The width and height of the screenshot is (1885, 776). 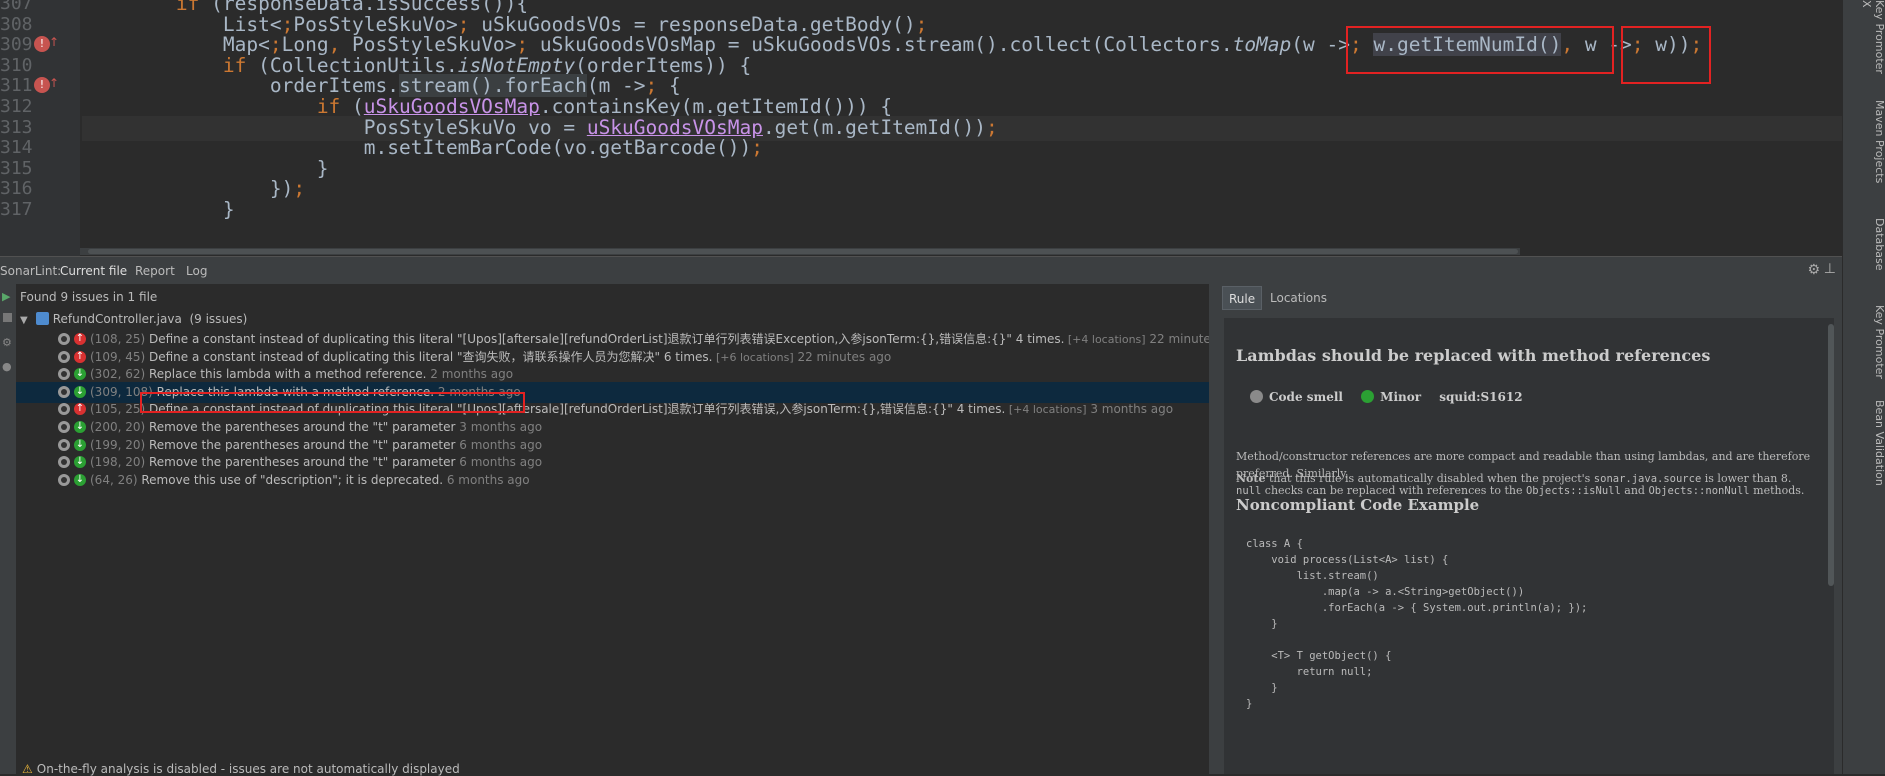 What do you see at coordinates (1358, 505) in the screenshot?
I see `section-heading: Noncompliant Code Example` at bounding box center [1358, 505].